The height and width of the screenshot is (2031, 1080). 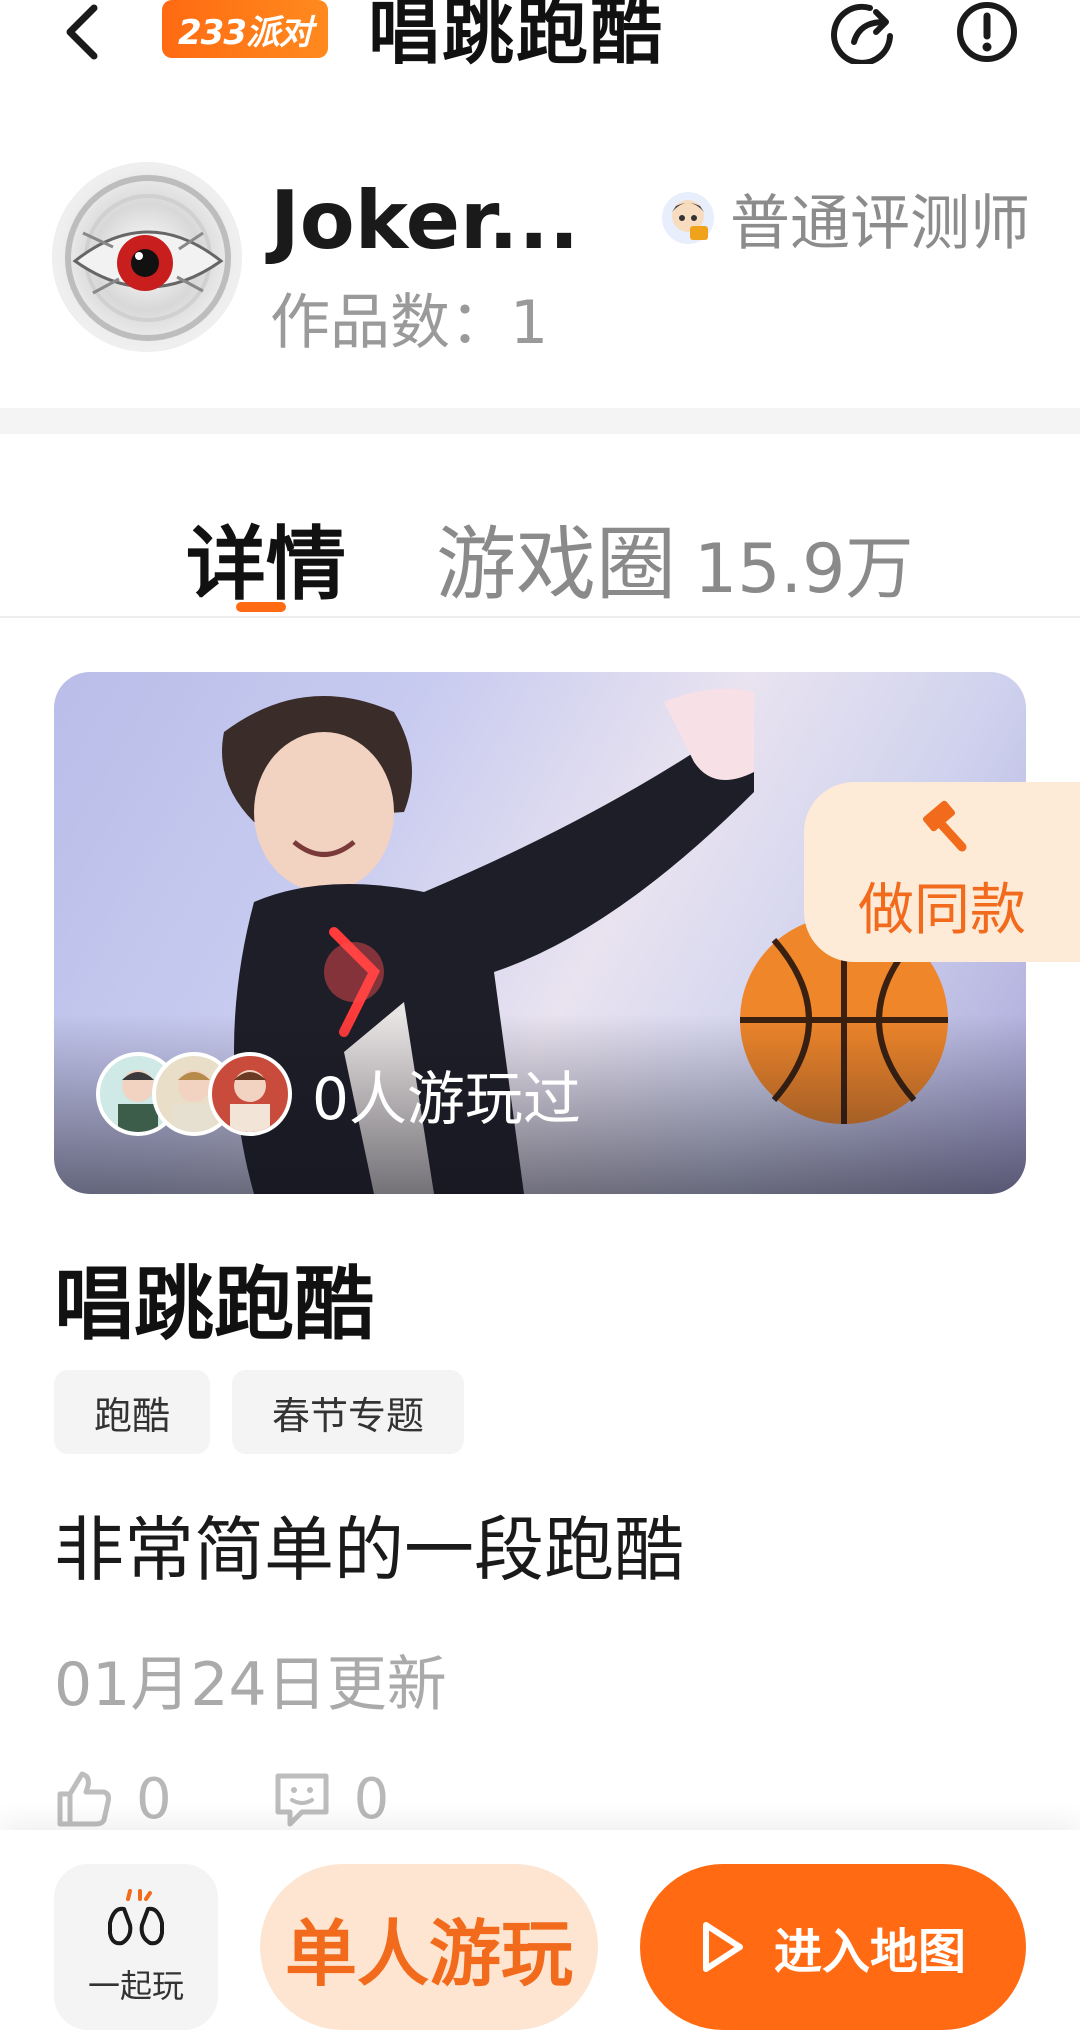 I want to click on played-users: 0人游玩过, so click(x=338, y=1094).